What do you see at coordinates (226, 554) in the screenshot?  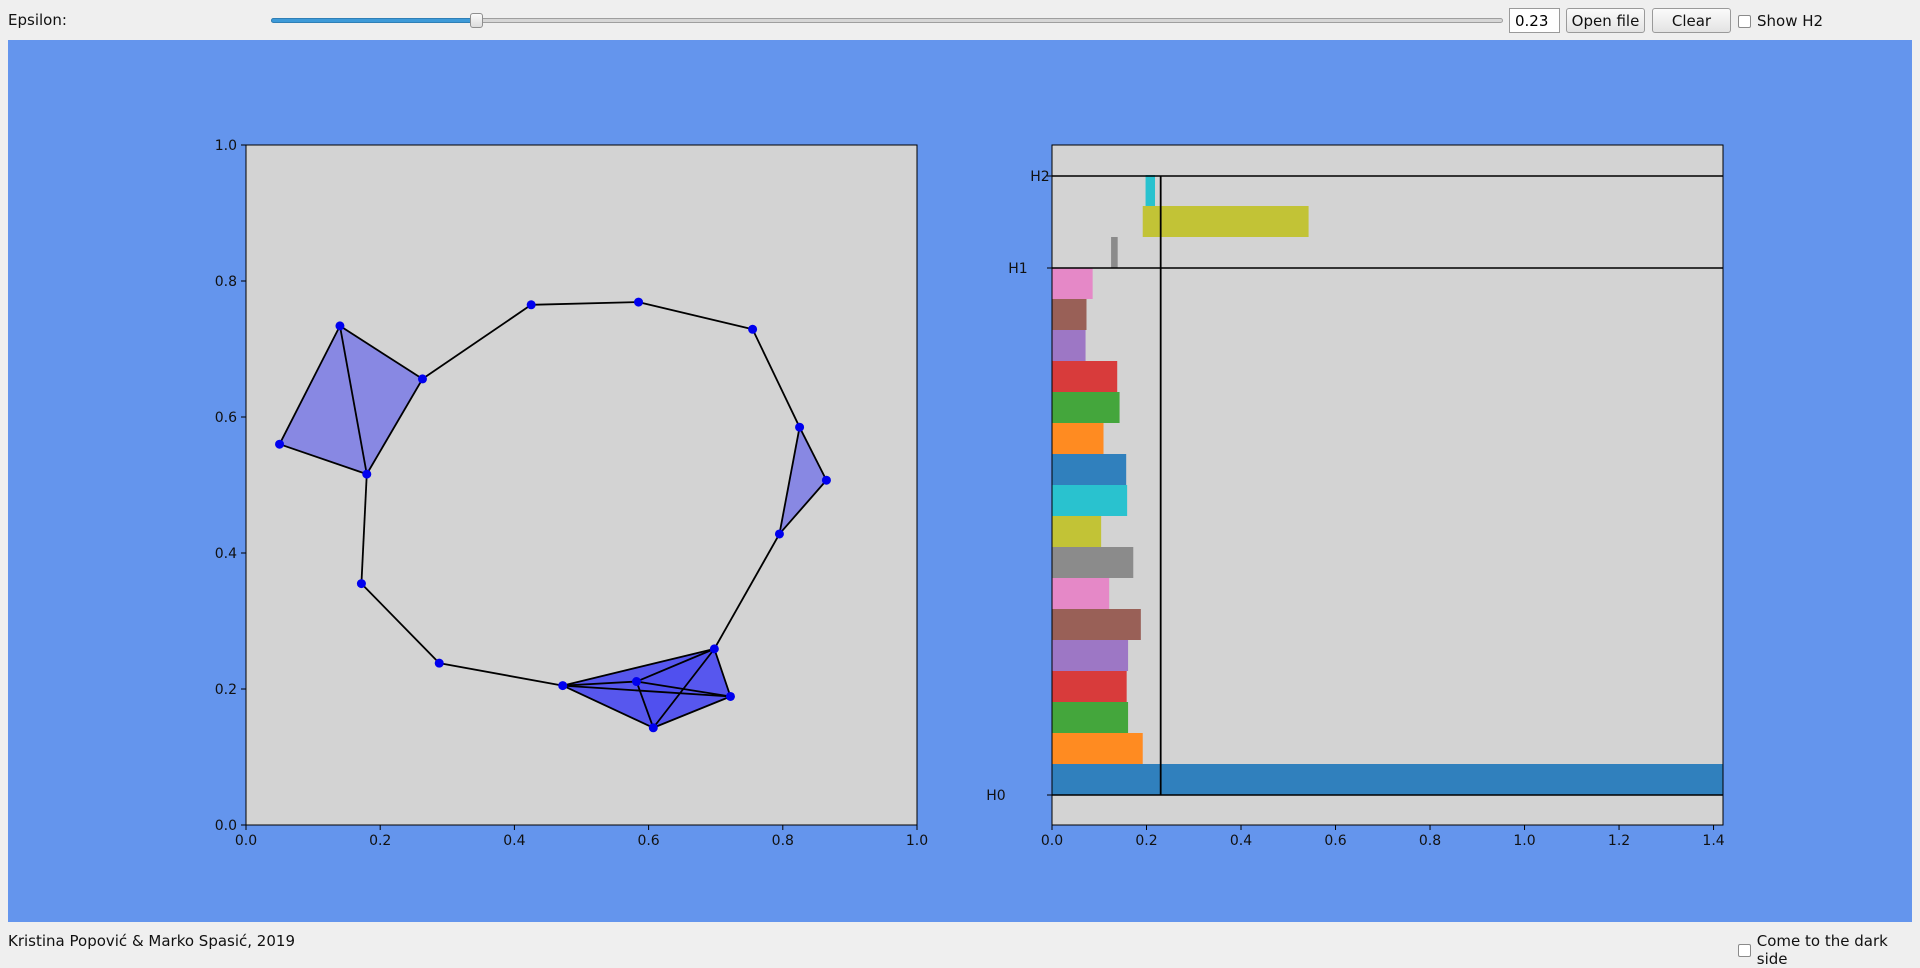 I see `y-tick-label: 0.4` at bounding box center [226, 554].